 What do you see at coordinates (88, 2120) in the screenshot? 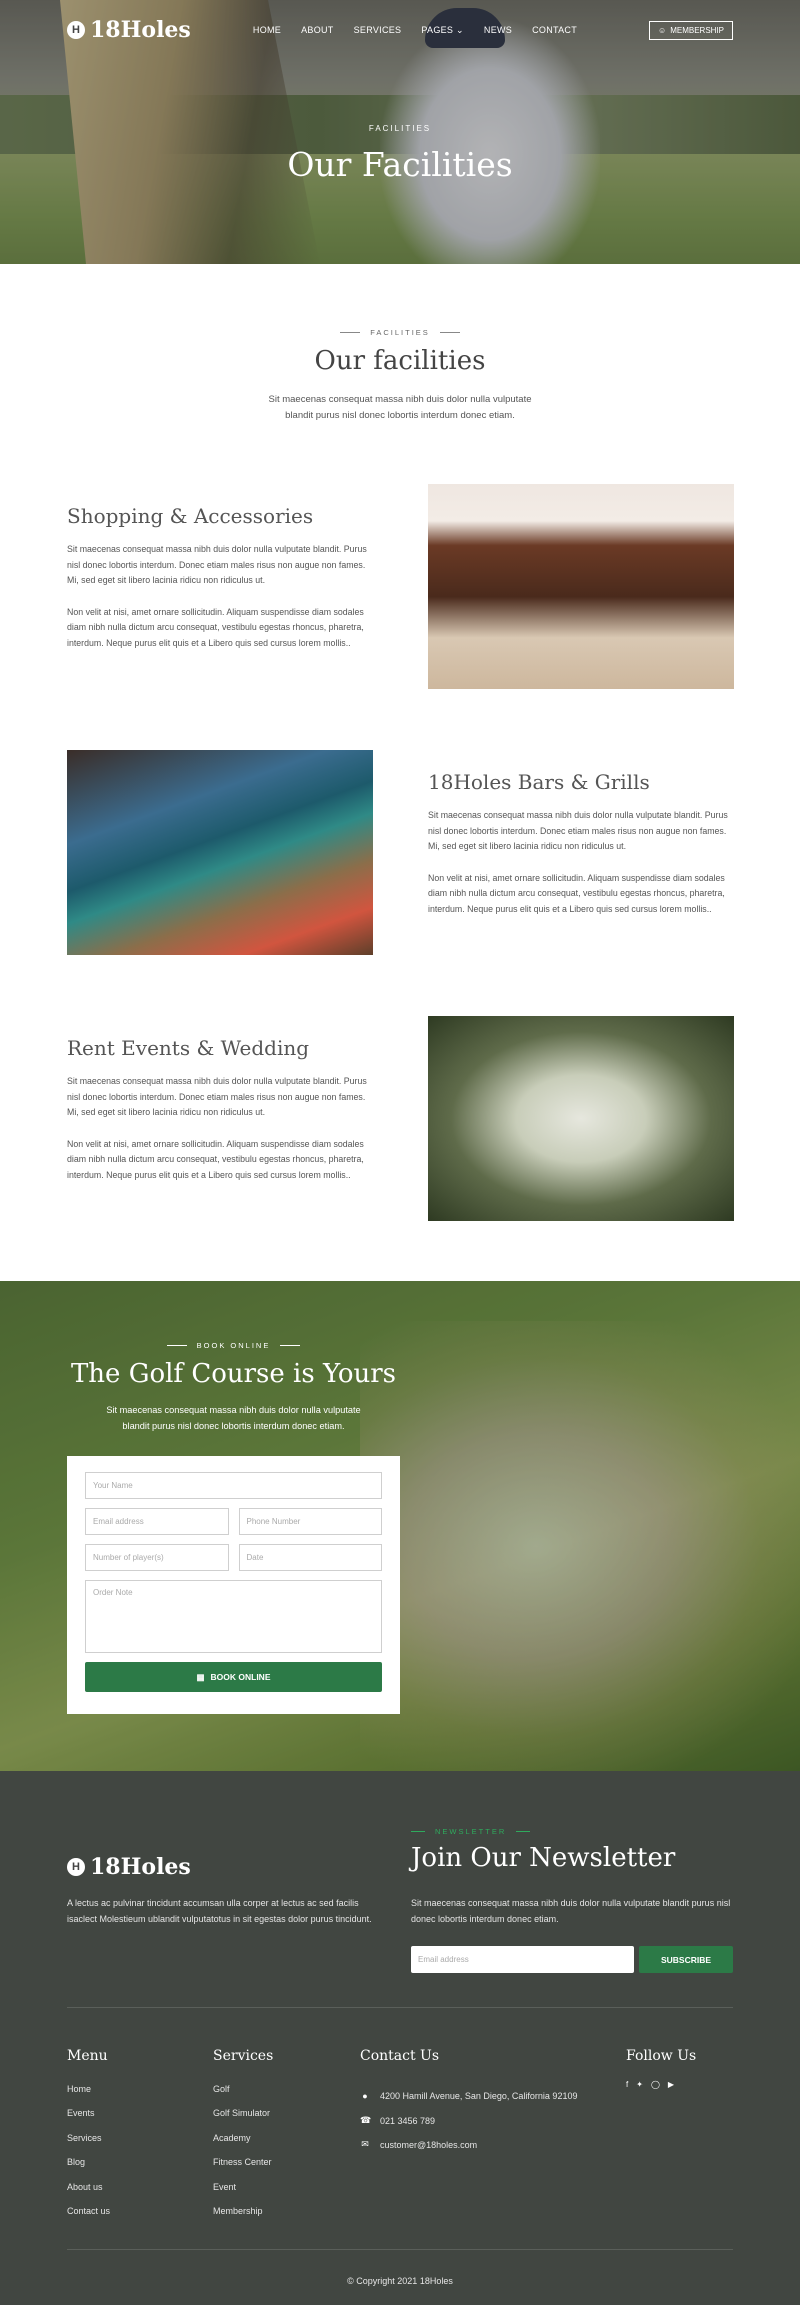
I see `footer-link-events: Events` at bounding box center [88, 2120].